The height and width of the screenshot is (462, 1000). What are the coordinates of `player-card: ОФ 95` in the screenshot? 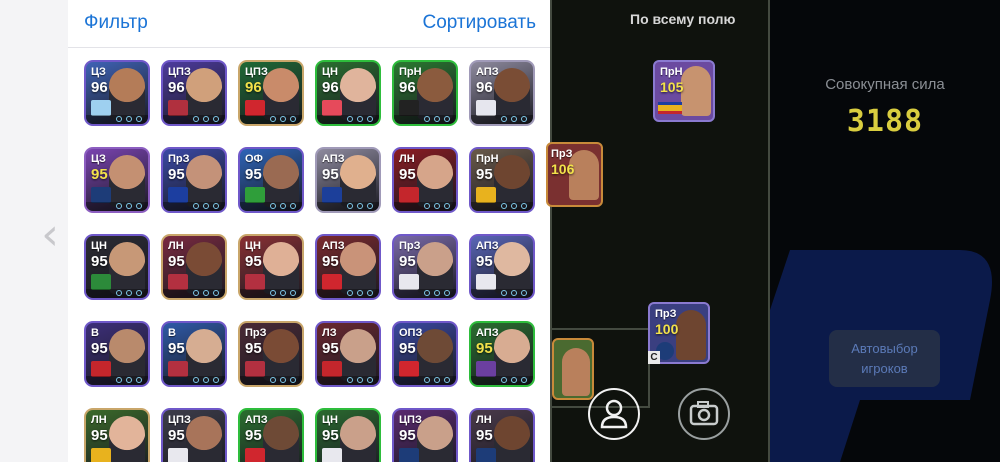 It's located at (271, 180).